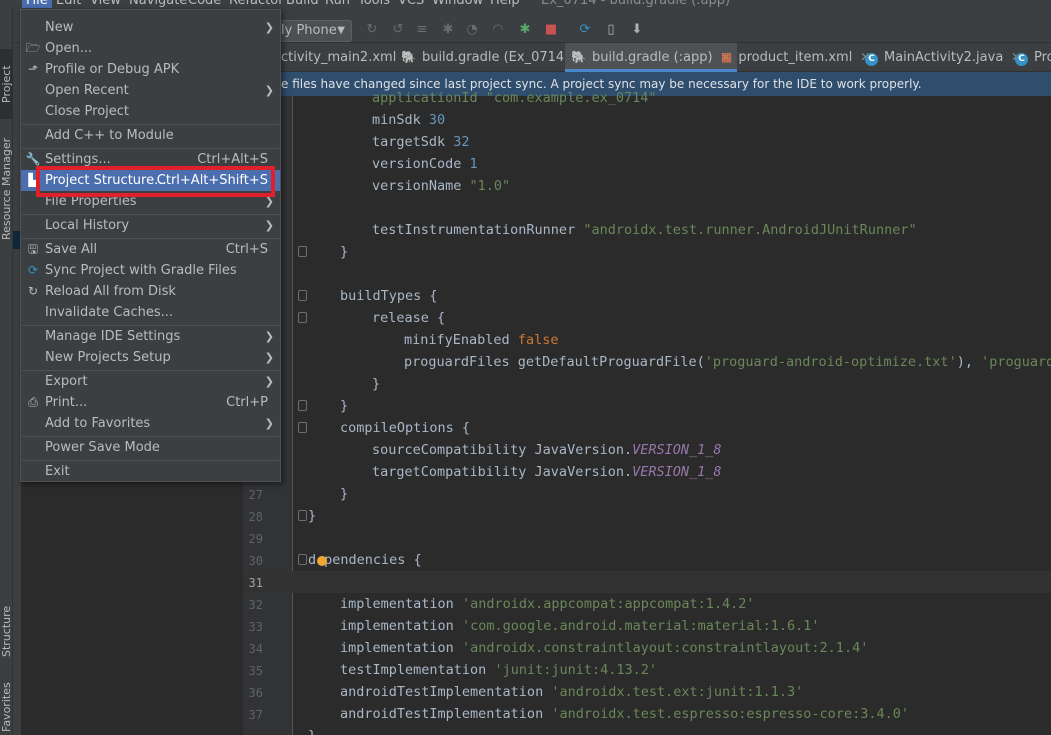 The width and height of the screenshot is (1051, 735). What do you see at coordinates (611, 30) in the screenshot?
I see `device-manager-icon: ▯` at bounding box center [611, 30].